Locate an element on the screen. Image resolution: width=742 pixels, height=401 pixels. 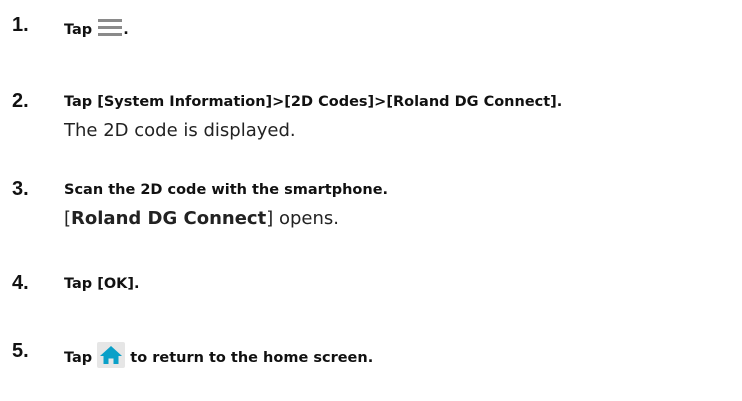
step-number: 2. is located at coordinates (20, 101).